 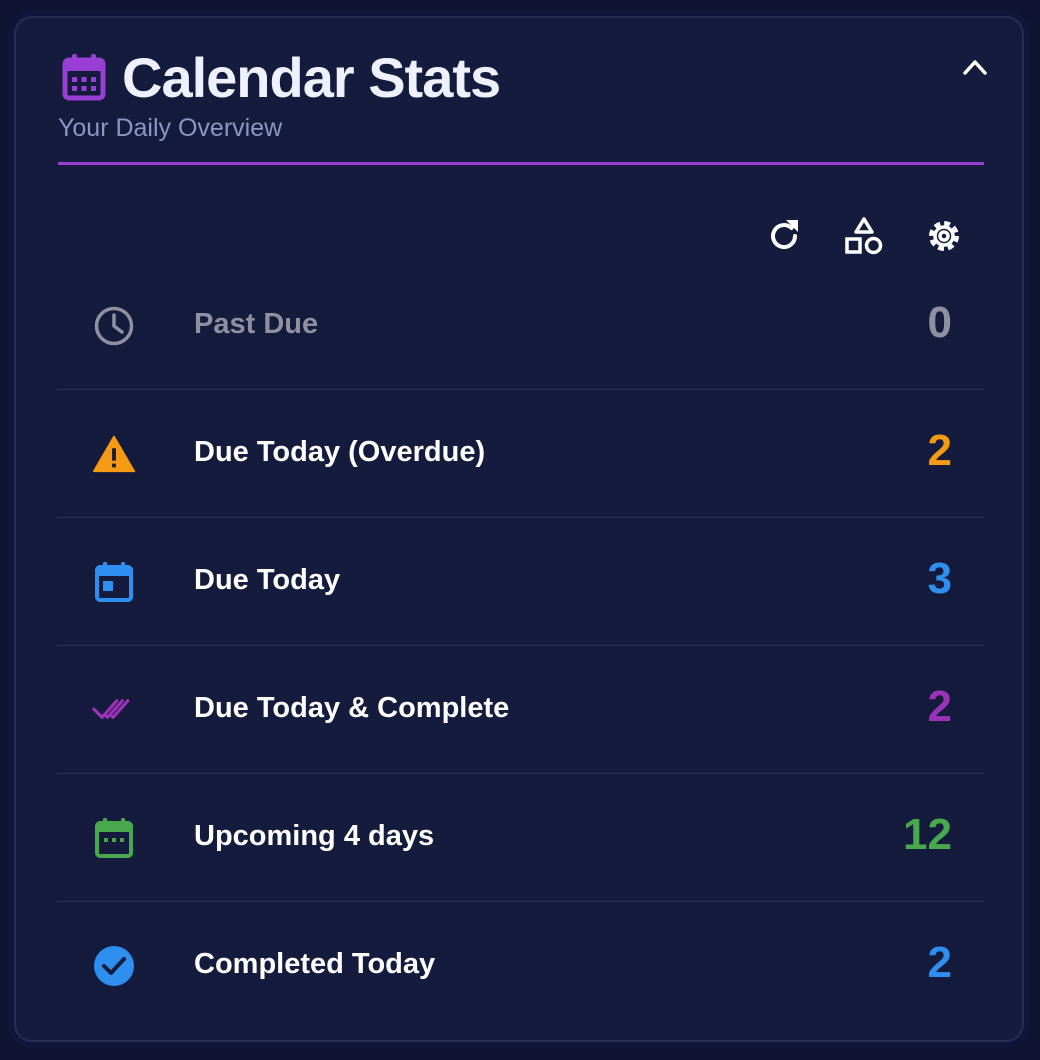 What do you see at coordinates (114, 838) in the screenshot?
I see `calendar-upcoming-icon` at bounding box center [114, 838].